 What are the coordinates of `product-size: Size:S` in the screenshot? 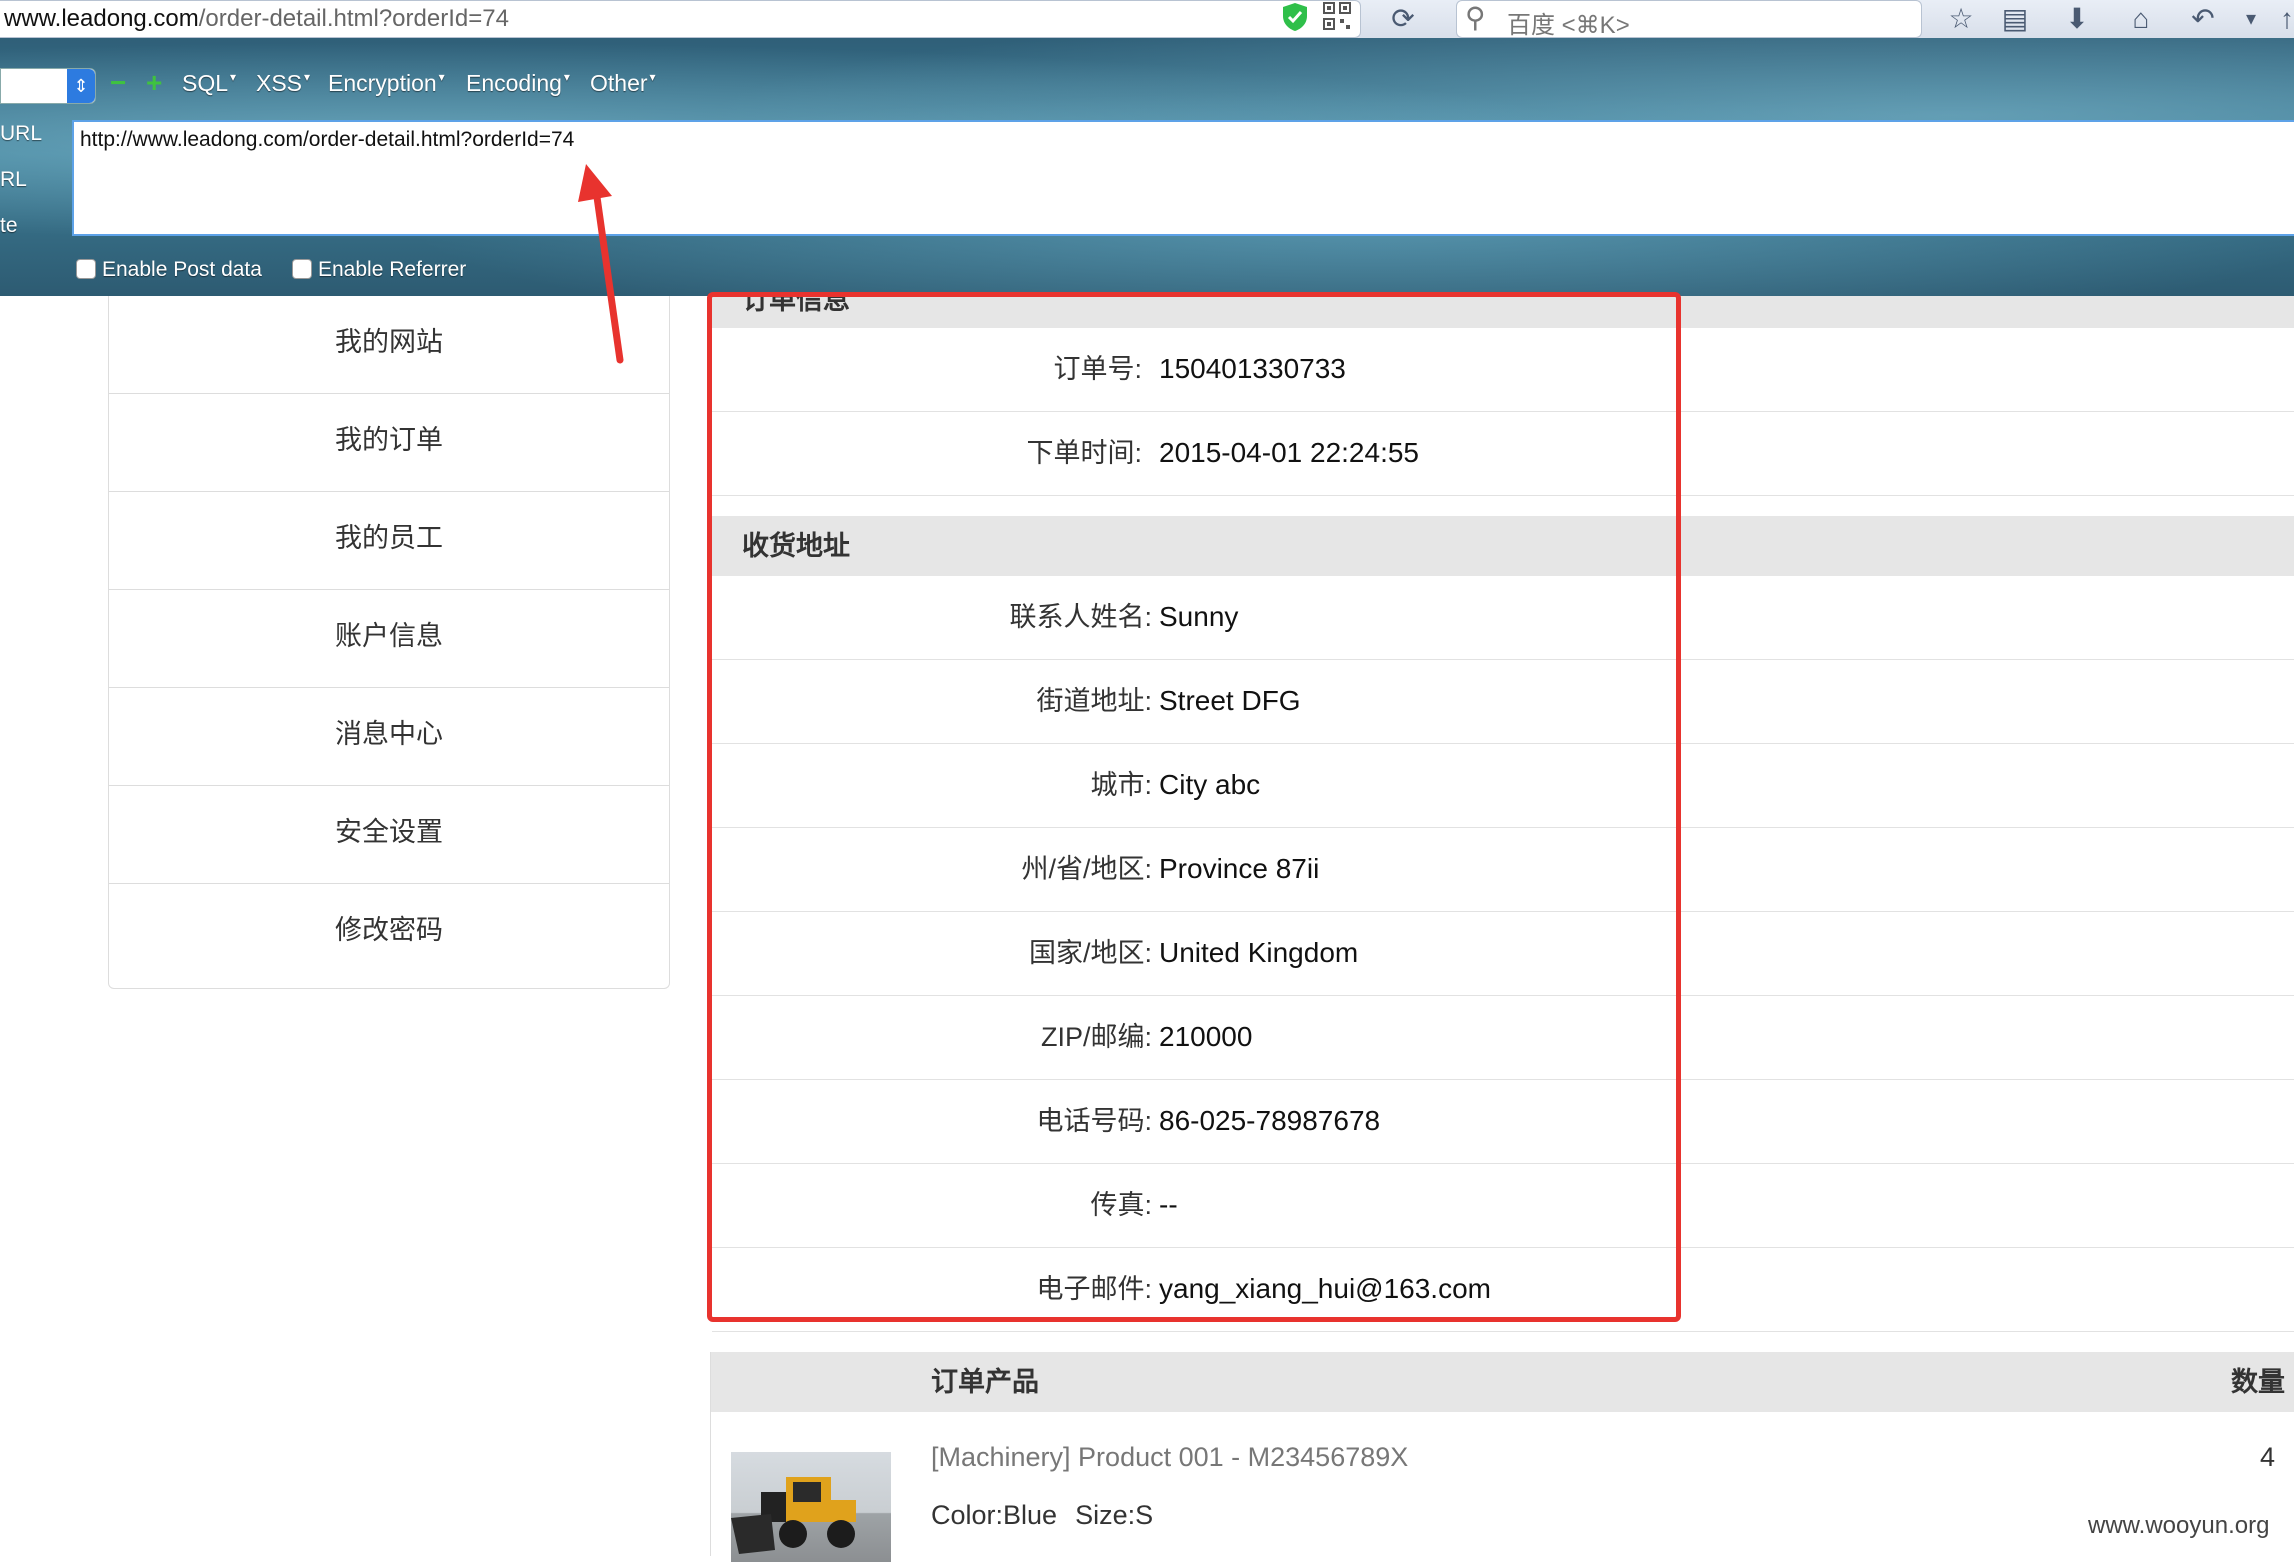 It's located at (1114, 1515).